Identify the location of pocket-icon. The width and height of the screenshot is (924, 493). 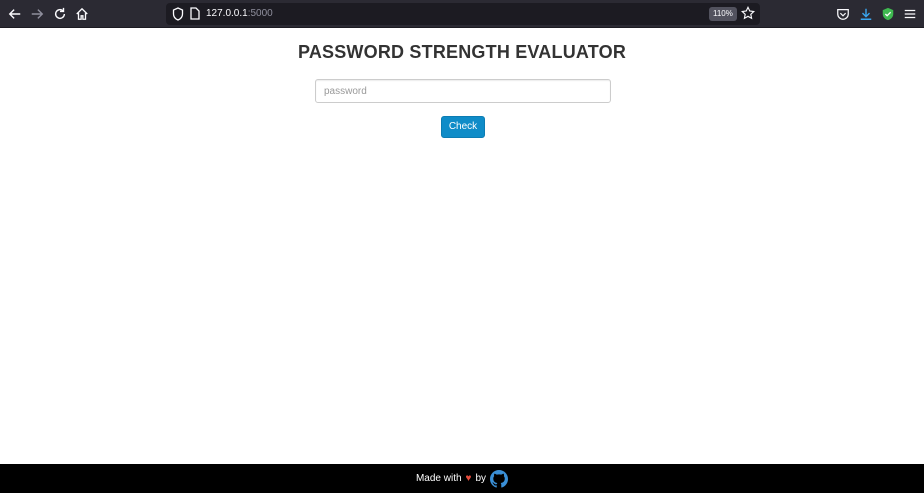
(843, 14).